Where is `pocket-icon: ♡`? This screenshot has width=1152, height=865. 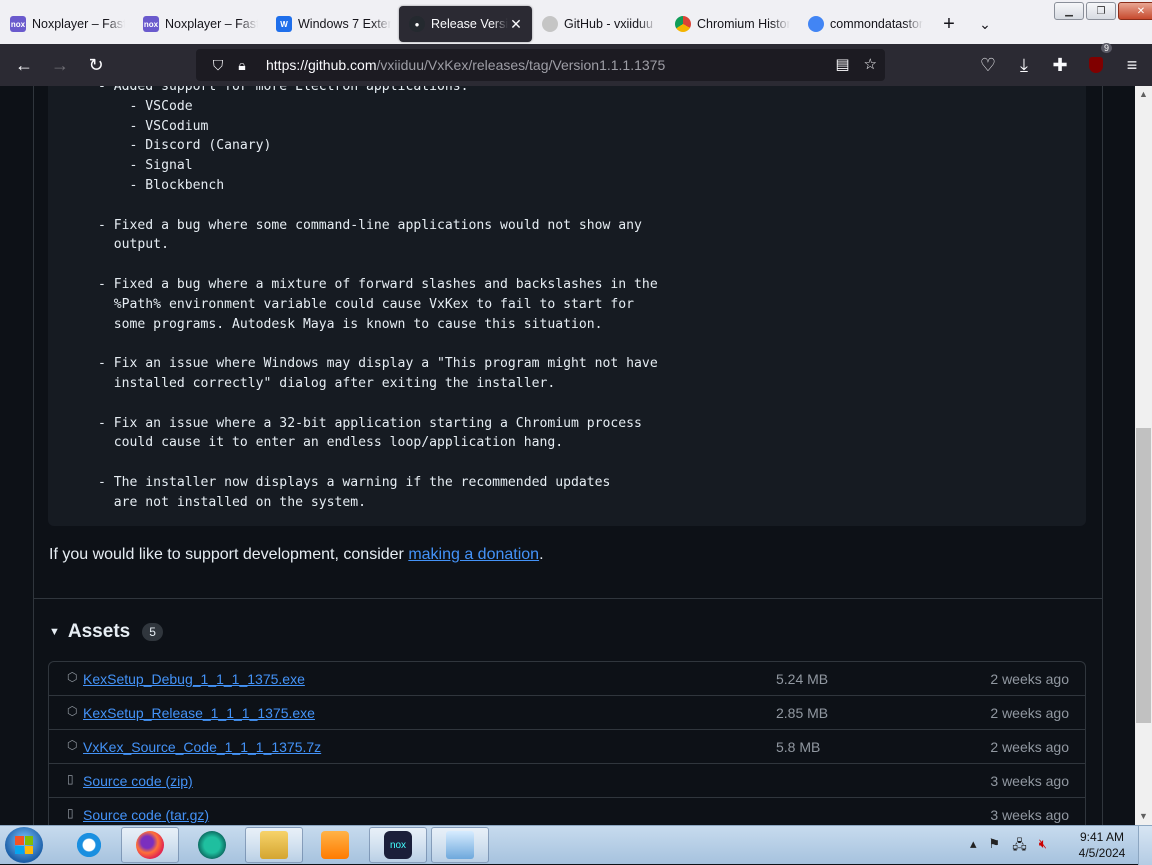 pocket-icon: ♡ is located at coordinates (988, 65).